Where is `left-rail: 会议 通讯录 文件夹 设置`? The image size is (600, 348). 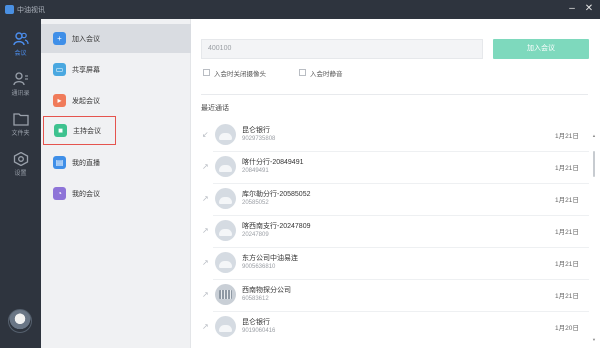 left-rail: 会议 通讯录 文件夹 设置 is located at coordinates (20, 183).